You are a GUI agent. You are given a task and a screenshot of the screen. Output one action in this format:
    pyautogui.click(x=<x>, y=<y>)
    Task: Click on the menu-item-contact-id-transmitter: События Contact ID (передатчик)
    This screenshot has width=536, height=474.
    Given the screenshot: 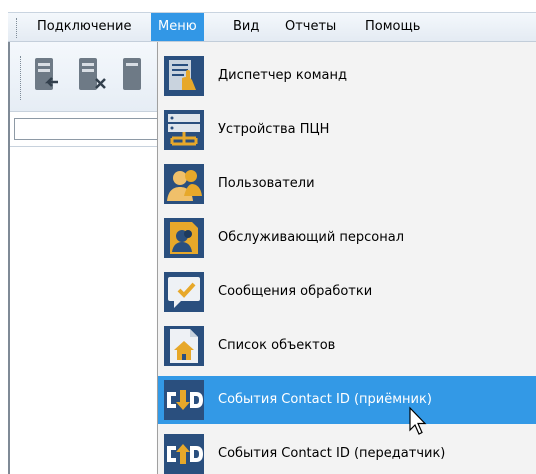 What is the action you would take?
    pyautogui.click(x=347, y=452)
    